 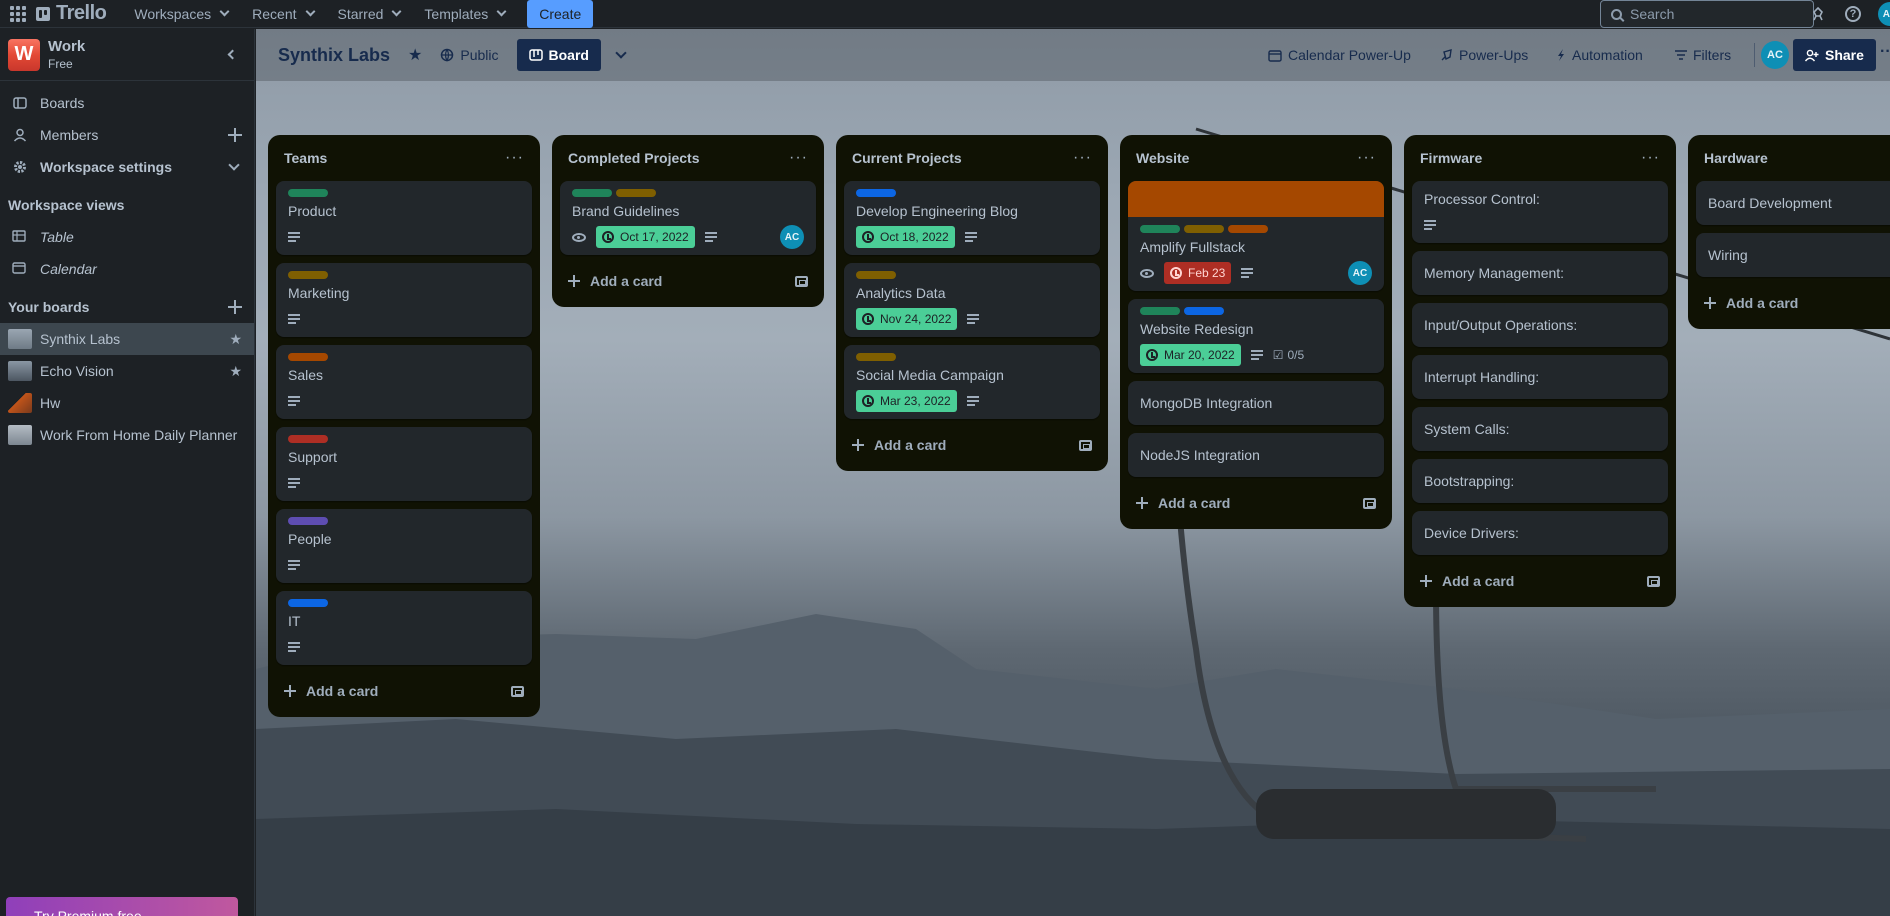 What do you see at coordinates (404, 546) in the screenshot?
I see `card: People` at bounding box center [404, 546].